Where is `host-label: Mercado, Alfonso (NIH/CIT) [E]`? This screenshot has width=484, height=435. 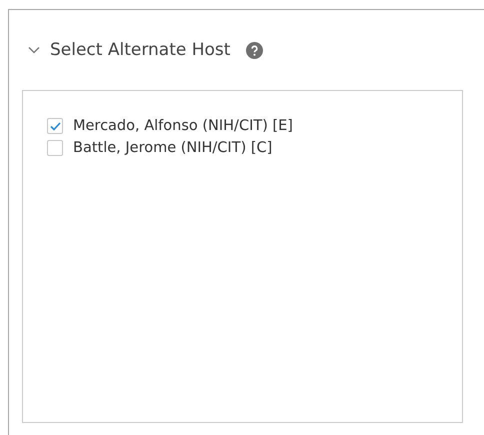
host-label: Mercado, Alfonso (NIH/CIT) [E] is located at coordinates (183, 126).